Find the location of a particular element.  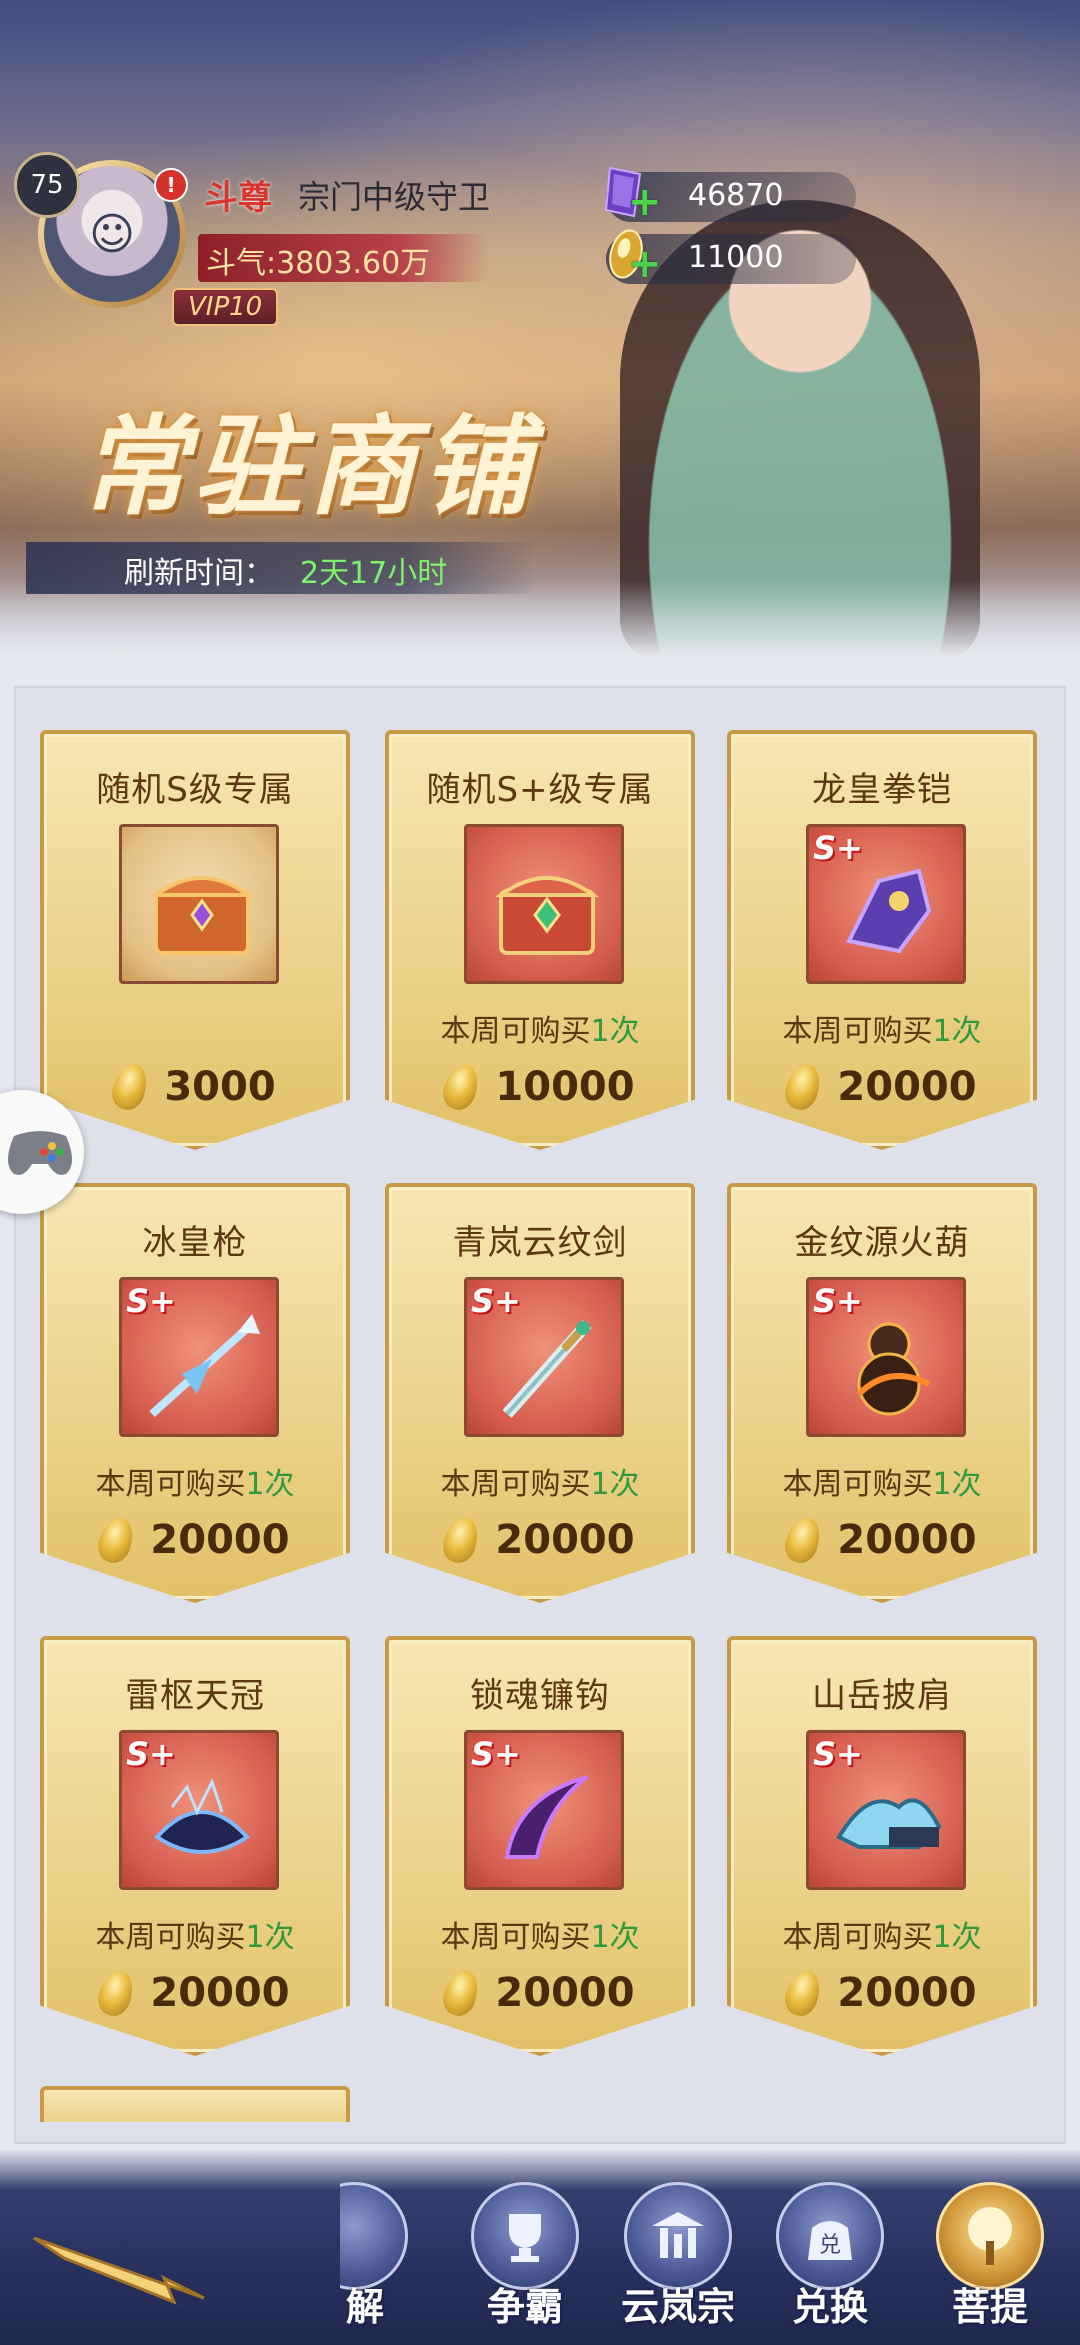

add-purple-currency-button: + is located at coordinates (645, 202).